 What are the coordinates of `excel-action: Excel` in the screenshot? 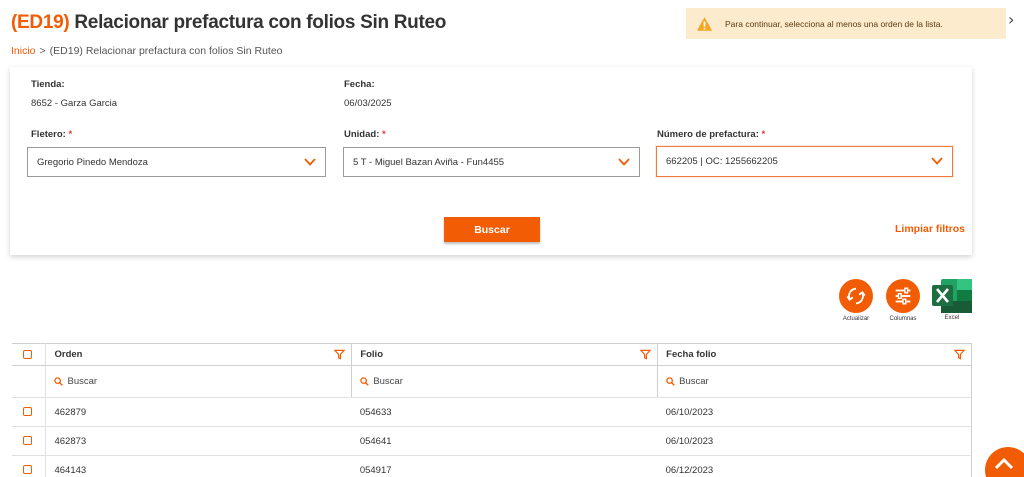 It's located at (952, 299).